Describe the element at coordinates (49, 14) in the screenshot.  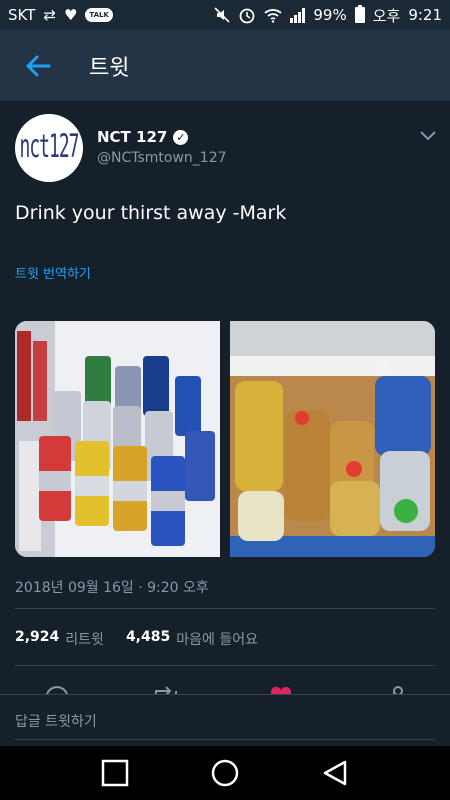
I see `retweet-icon: ⇄` at that location.